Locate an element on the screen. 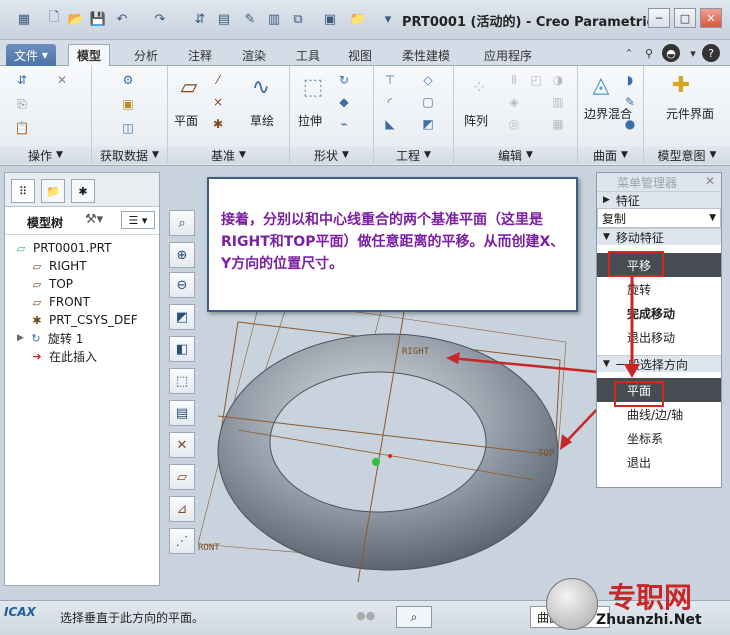  tab-analysis: 分析 is located at coordinates (146, 55).